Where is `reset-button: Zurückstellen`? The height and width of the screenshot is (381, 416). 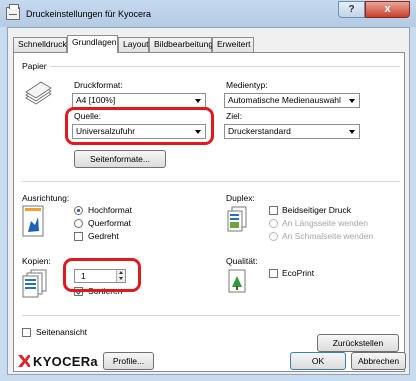
reset-button: Zurückstellen is located at coordinates (358, 343).